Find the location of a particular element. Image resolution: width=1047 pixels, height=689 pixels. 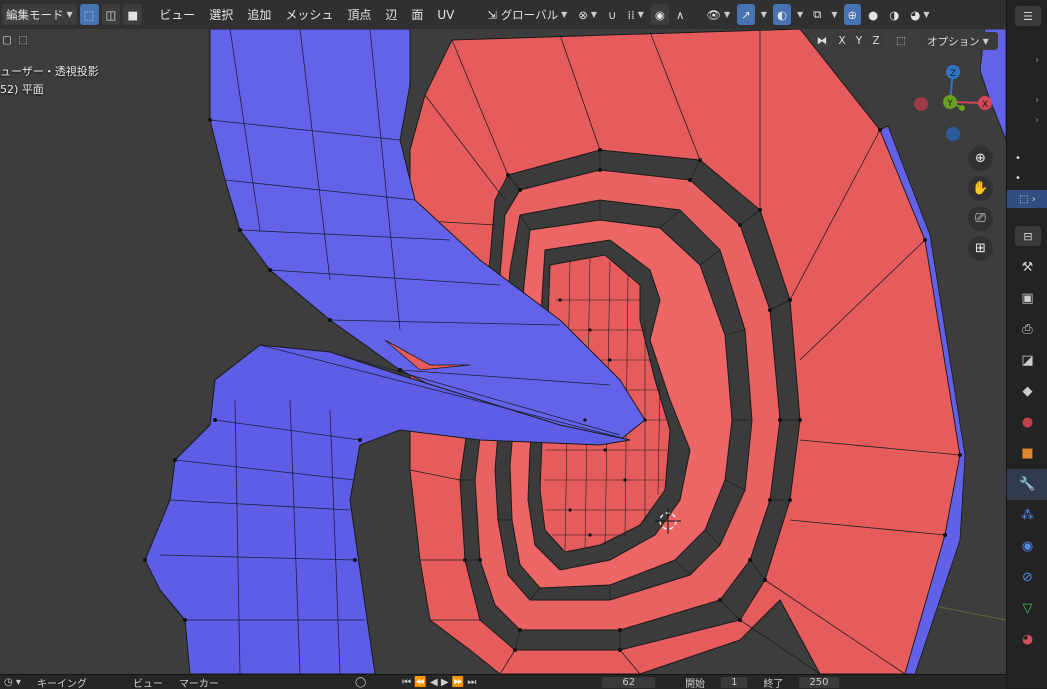

vertex-select-icon: ⬚ is located at coordinates (89, 15).